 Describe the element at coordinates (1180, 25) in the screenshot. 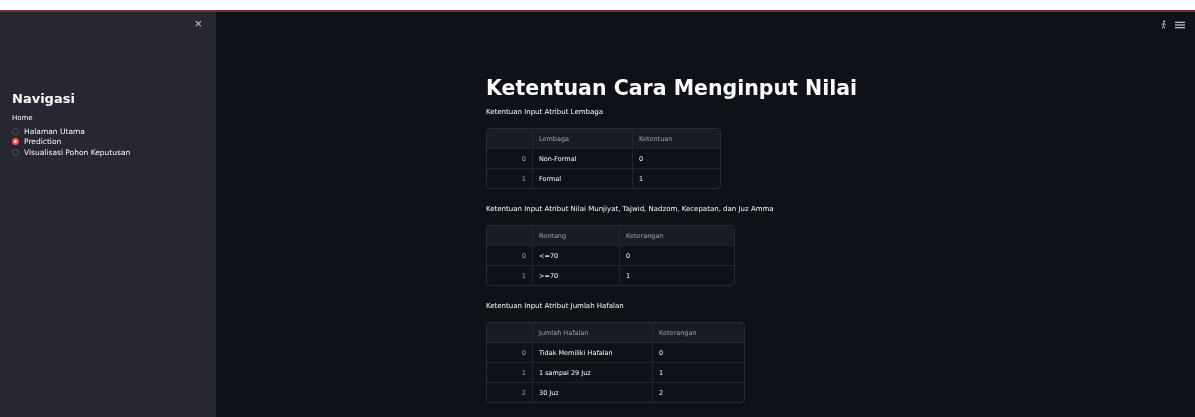

I see `menu-icon` at that location.